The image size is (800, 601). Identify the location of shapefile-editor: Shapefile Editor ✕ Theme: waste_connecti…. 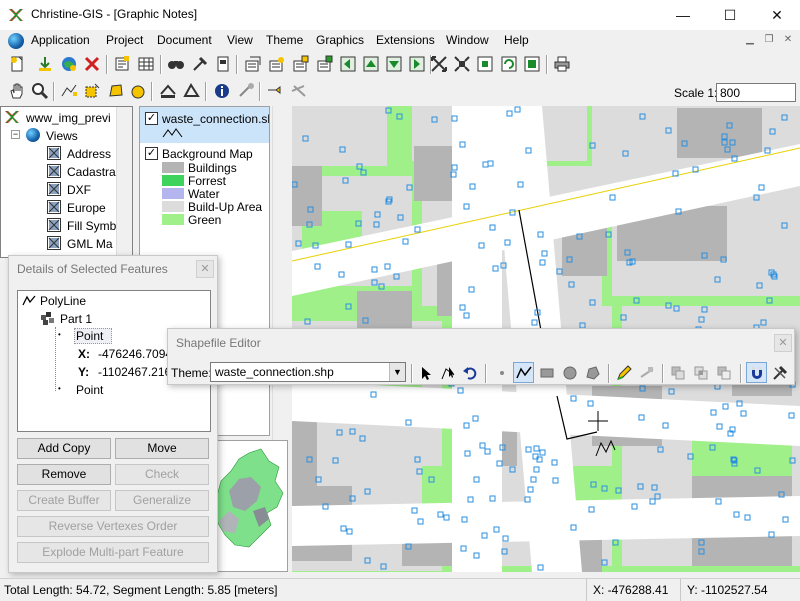
(481, 356).